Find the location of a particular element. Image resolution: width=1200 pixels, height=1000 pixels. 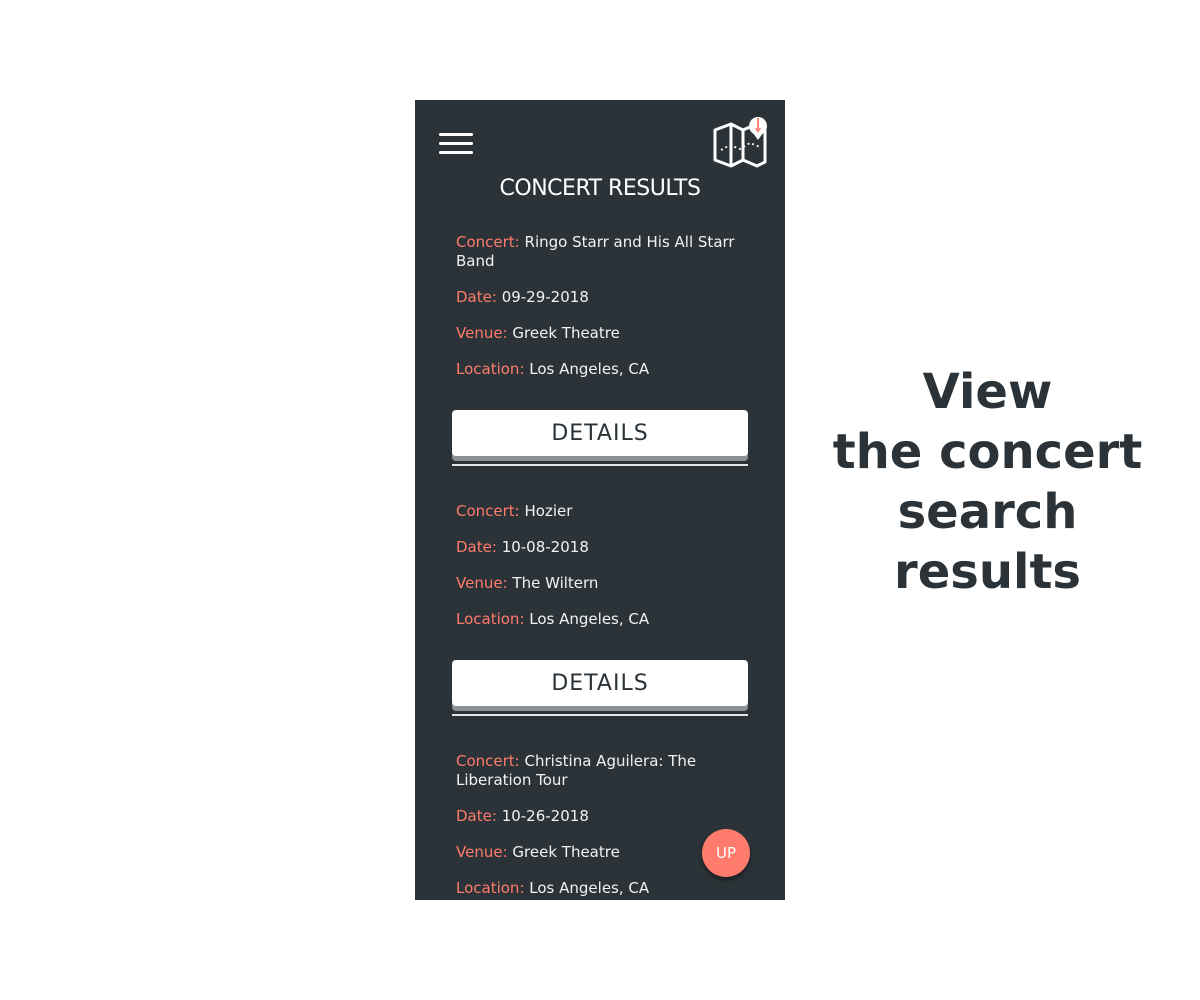

venue-field: Venue: The Wiltern is located at coordinates (600, 583).